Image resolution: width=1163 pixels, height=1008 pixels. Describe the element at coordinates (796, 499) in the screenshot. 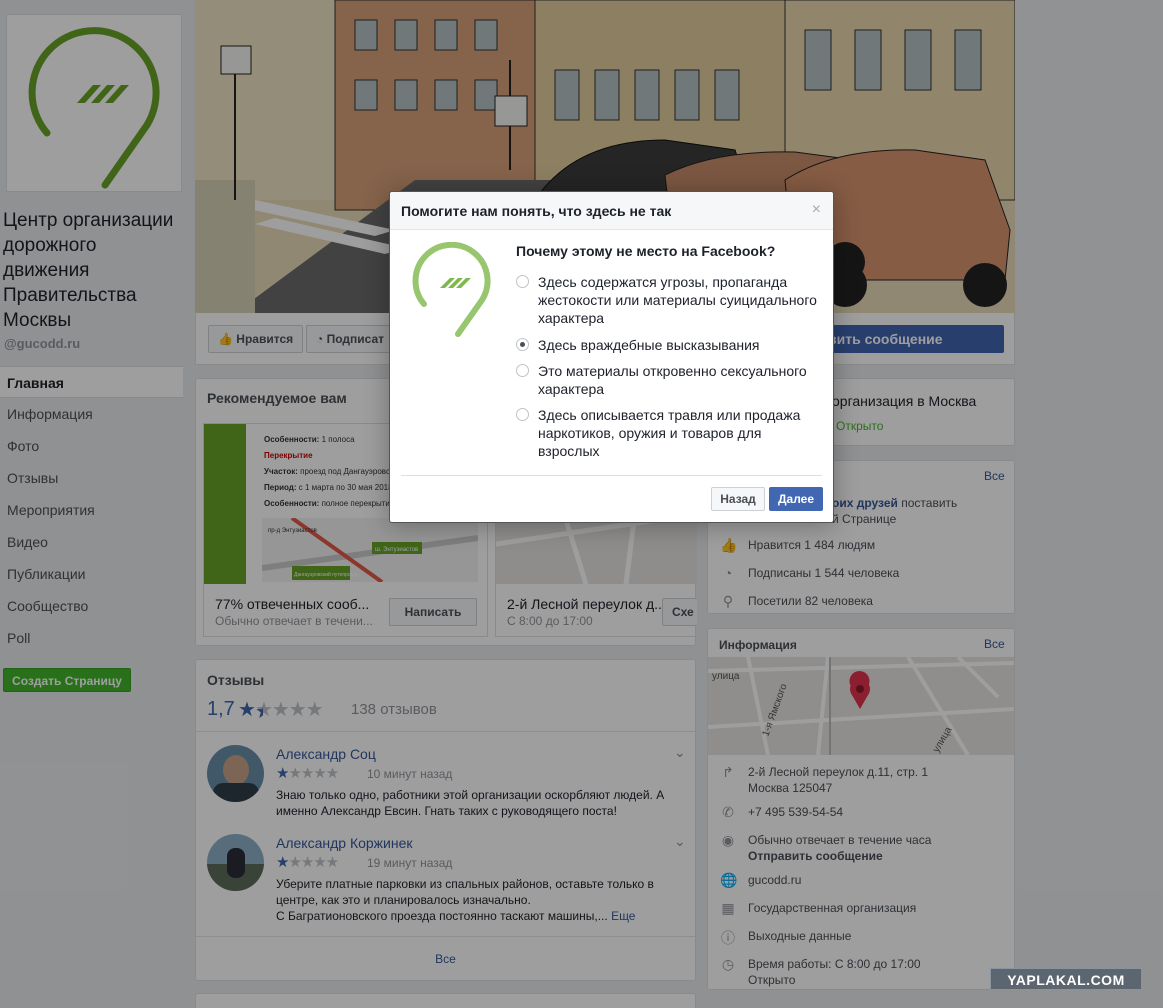

I see `next-button: Далее` at that location.